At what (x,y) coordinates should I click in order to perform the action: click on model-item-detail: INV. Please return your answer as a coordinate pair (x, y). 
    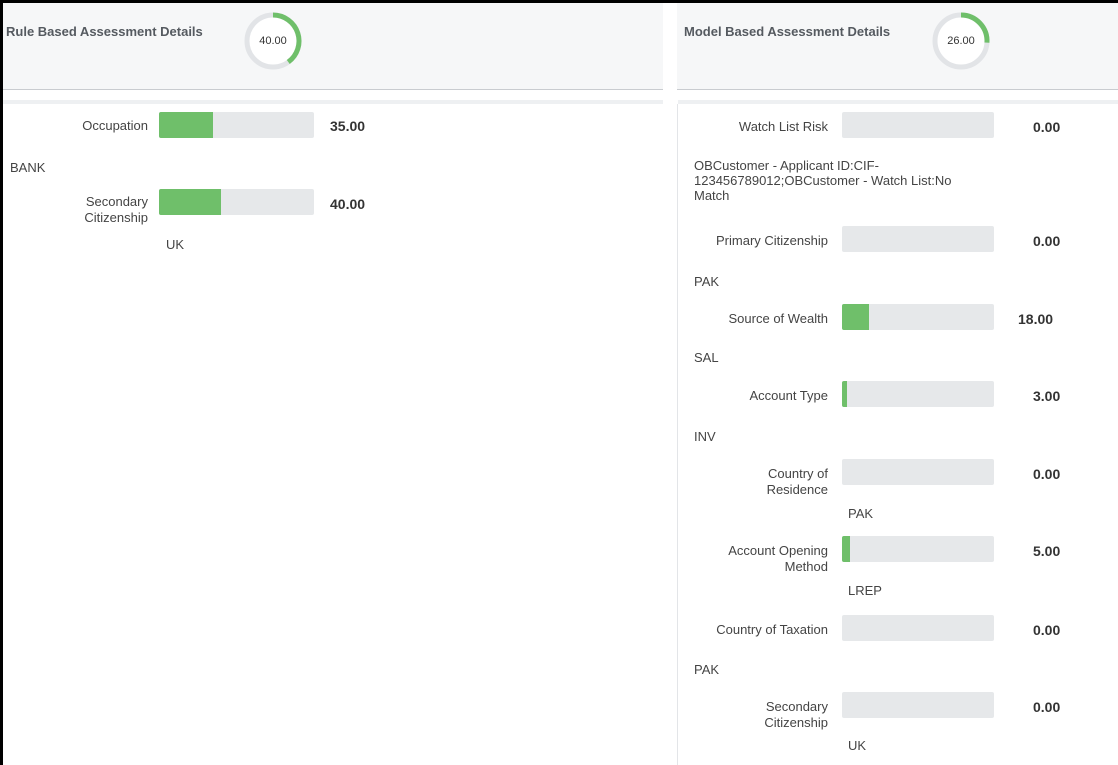
    Looking at the image, I should click on (705, 436).